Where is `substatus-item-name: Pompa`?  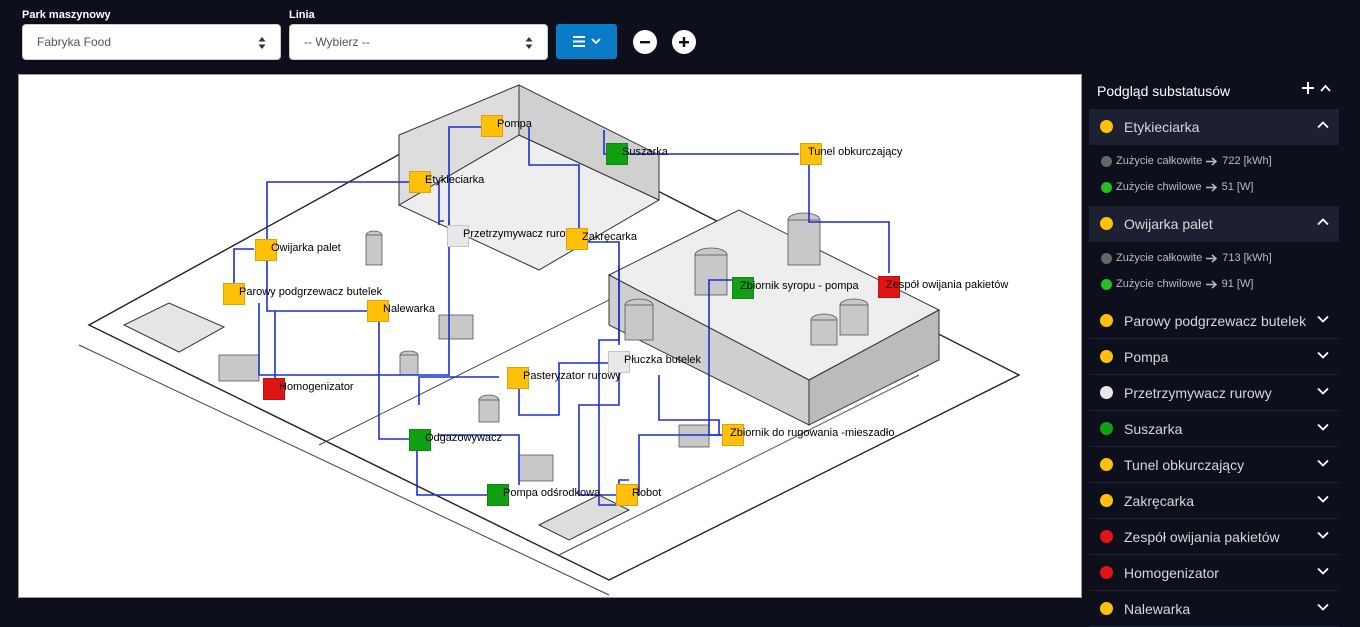 substatus-item-name: Pompa is located at coordinates (1146, 357).